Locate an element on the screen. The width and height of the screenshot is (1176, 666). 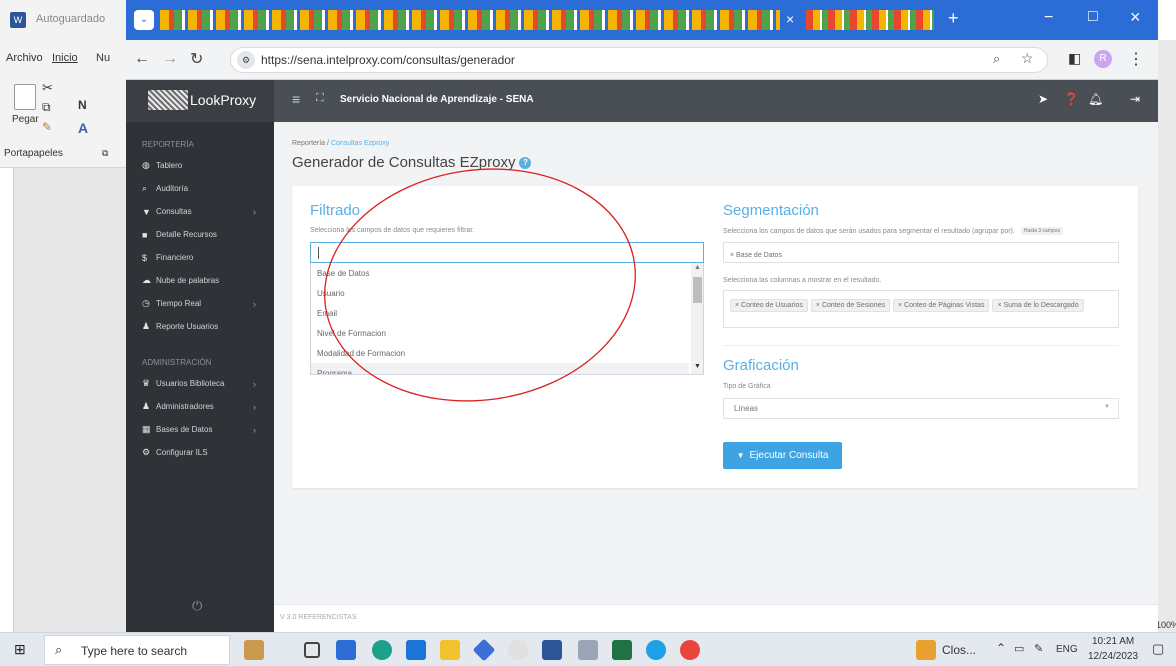
sidebar-item-label: Usuarios Biblioteca is located at coordinates (190, 383).